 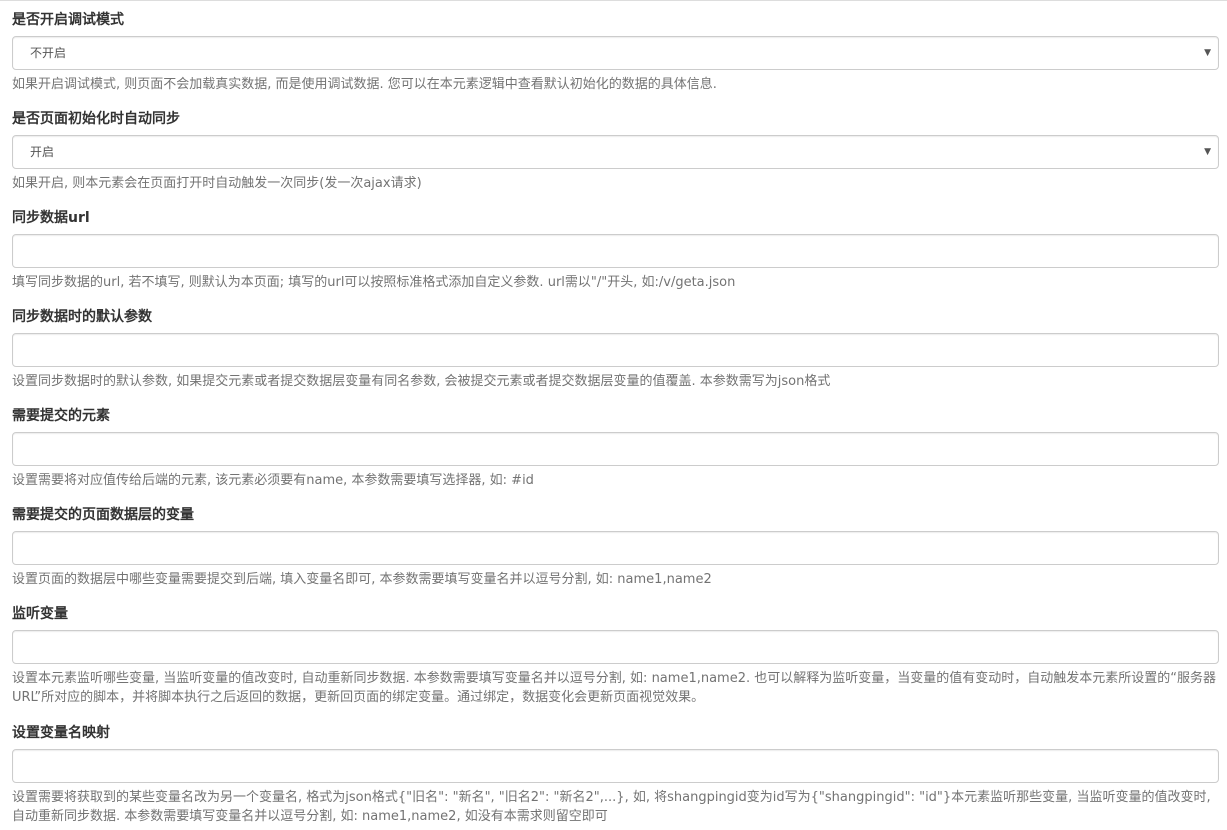 What do you see at coordinates (82, 317) in the screenshot?
I see `field-label: 同步数据时的默认参数` at bounding box center [82, 317].